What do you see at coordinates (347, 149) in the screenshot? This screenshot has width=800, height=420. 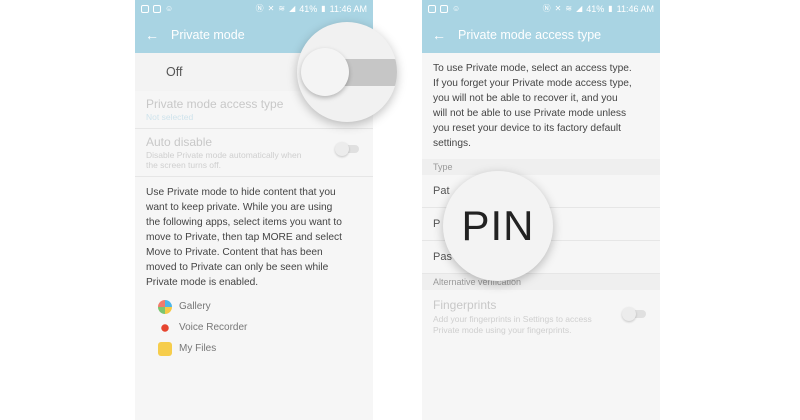 I see `auto-disable-toggle` at bounding box center [347, 149].